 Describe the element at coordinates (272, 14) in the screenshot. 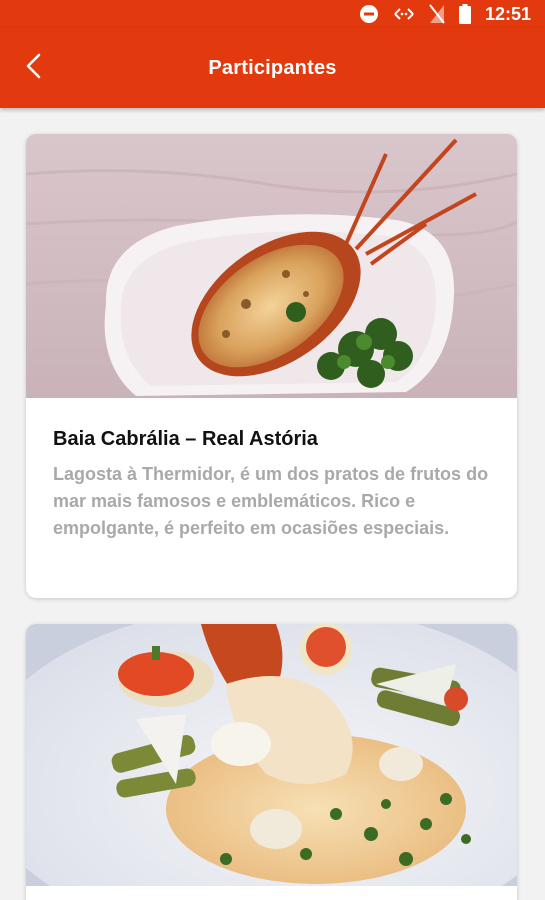

I see `status-bar: 12:51` at that location.